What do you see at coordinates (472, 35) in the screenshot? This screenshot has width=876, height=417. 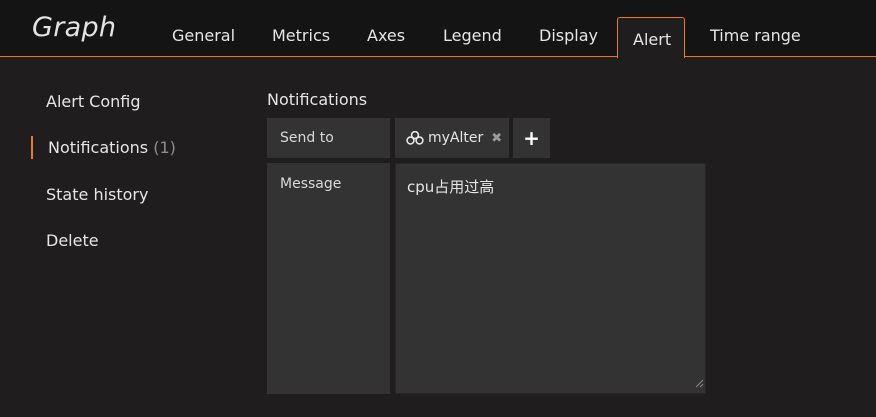 I see `tab-legend: Legend` at bounding box center [472, 35].